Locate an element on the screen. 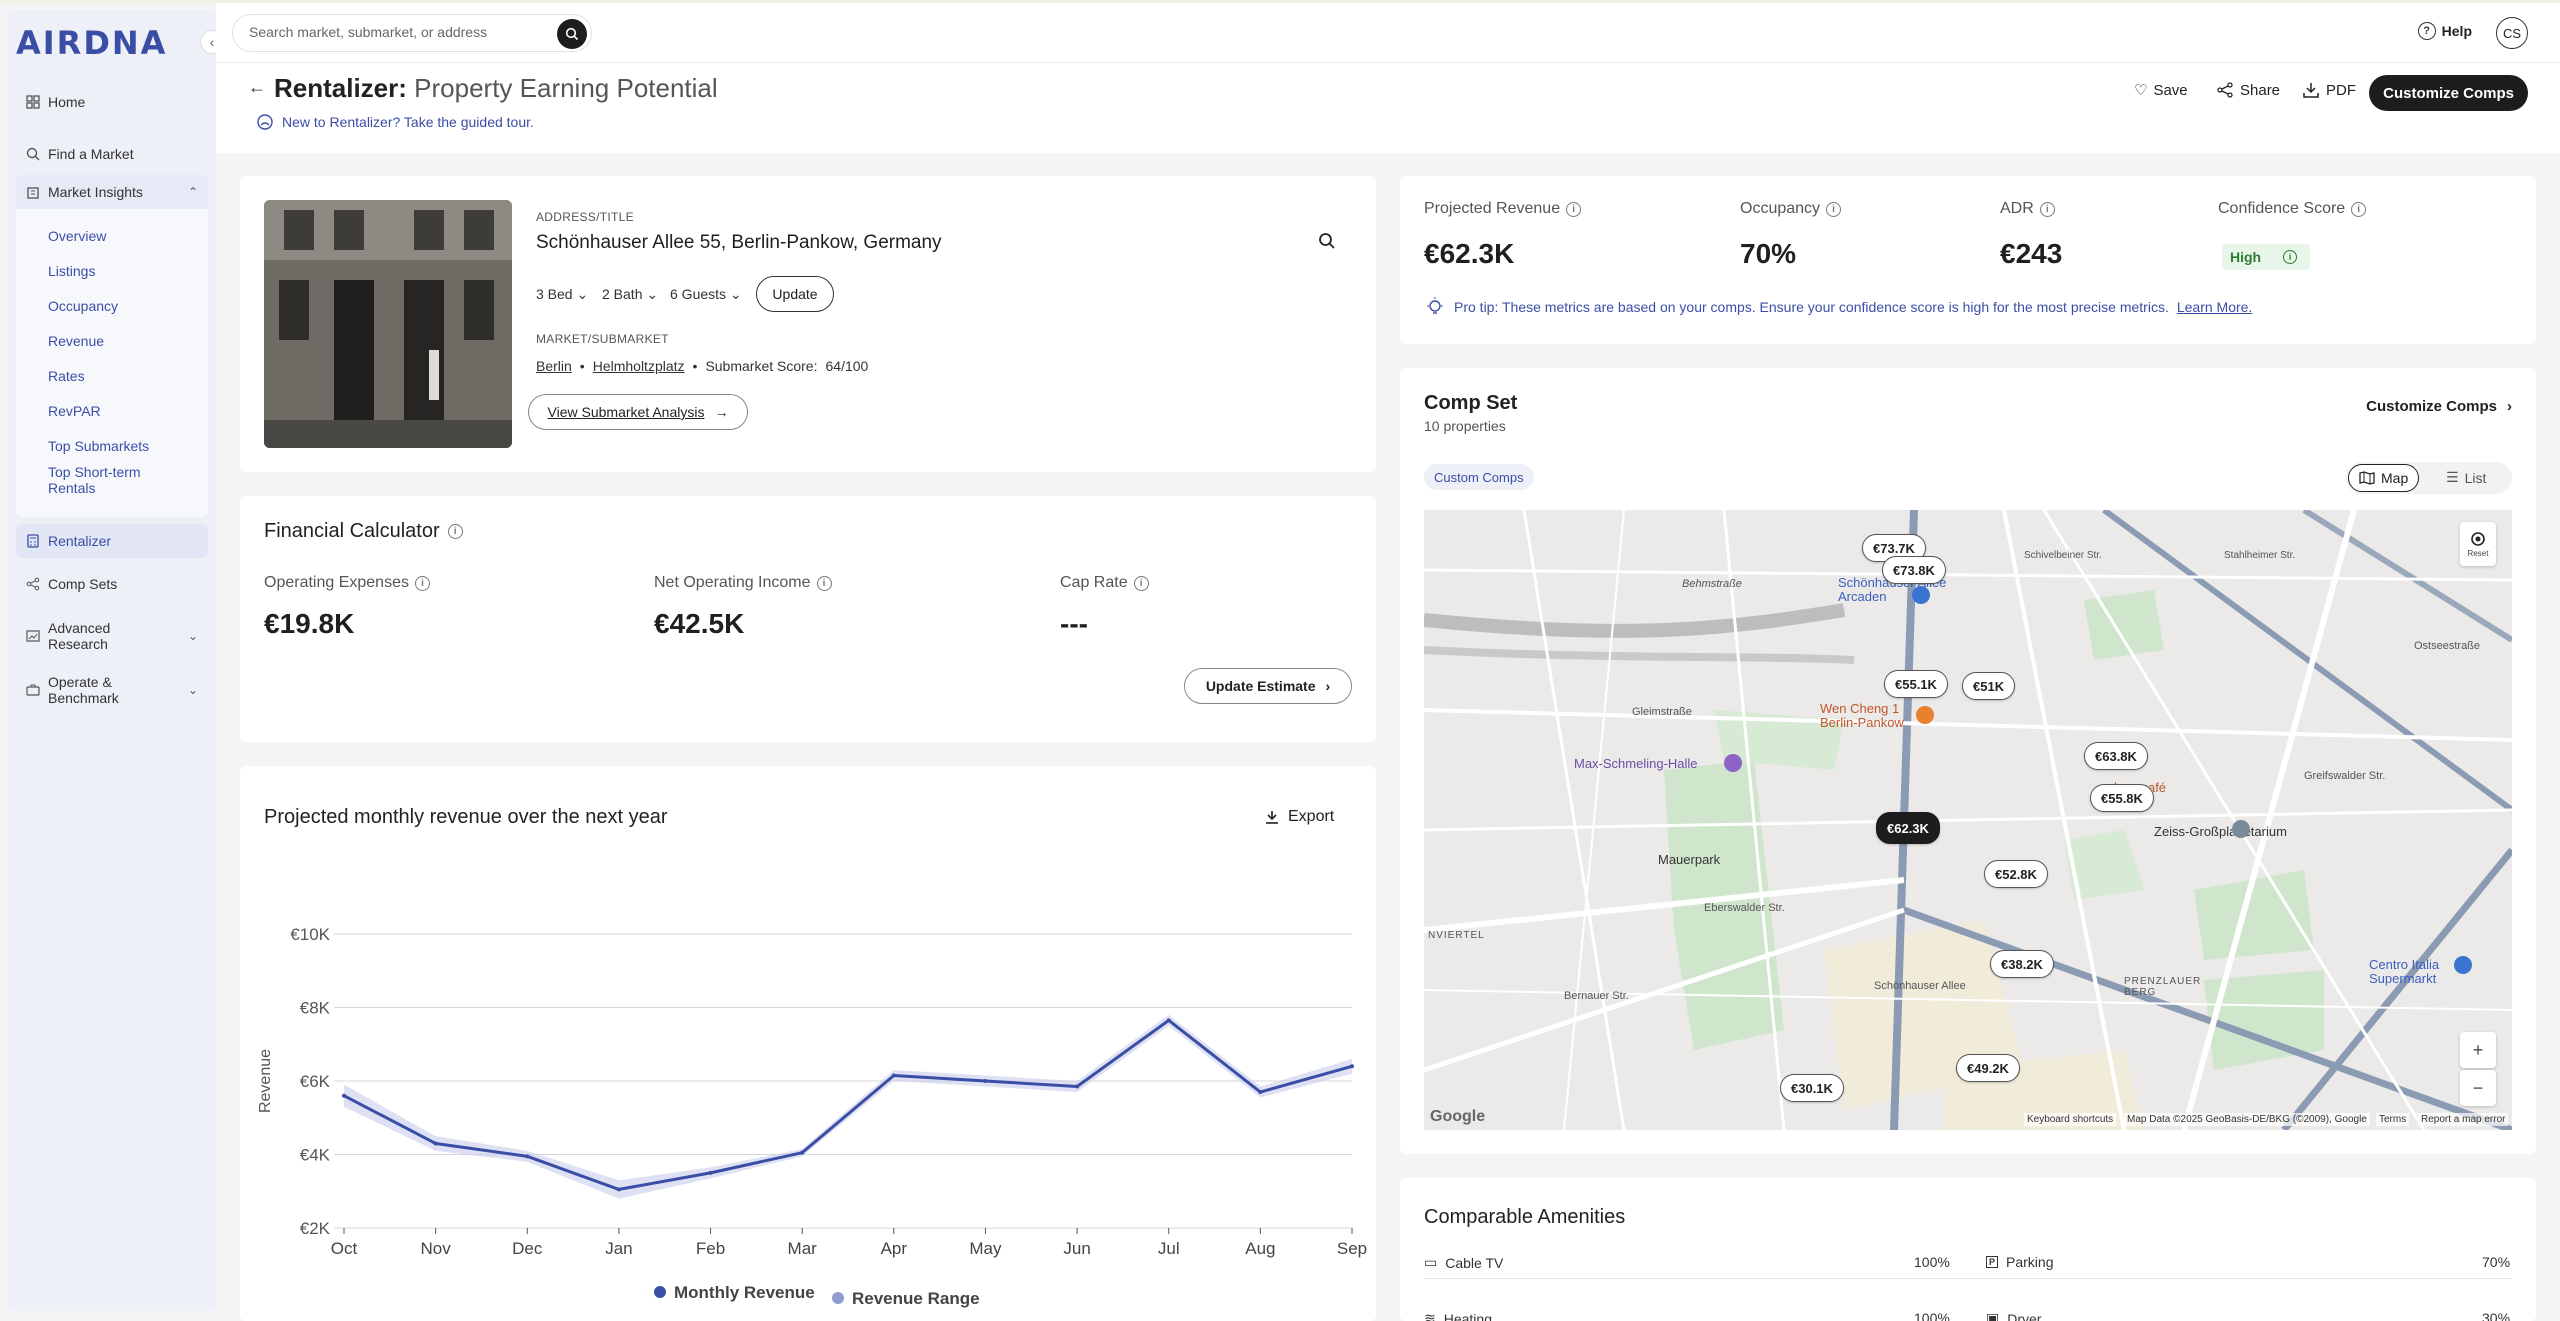 This screenshot has width=2560, height=1321. update-button: Update is located at coordinates (795, 294).